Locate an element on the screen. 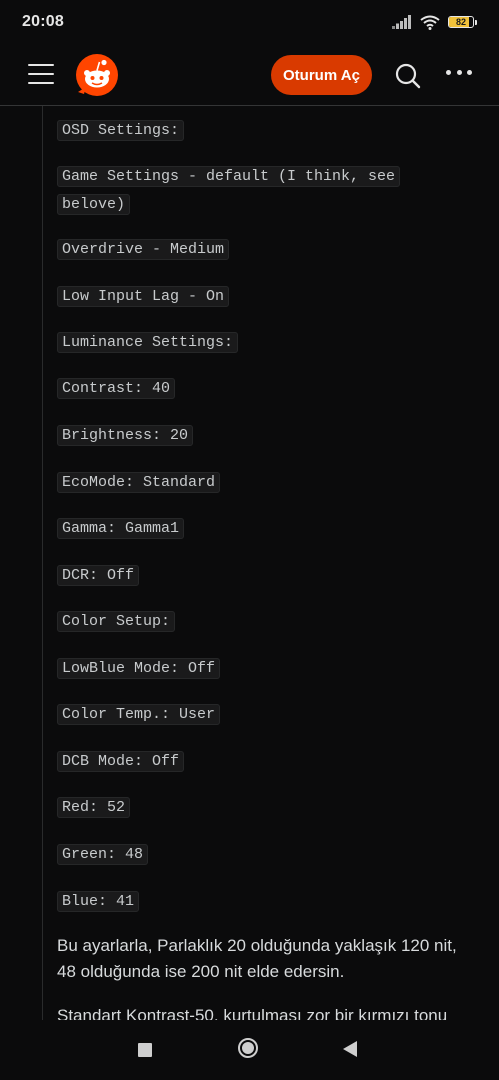 This screenshot has height=1080, width=499. code-line-gamma: Gamma: Gamma1 is located at coordinates (257, 528).